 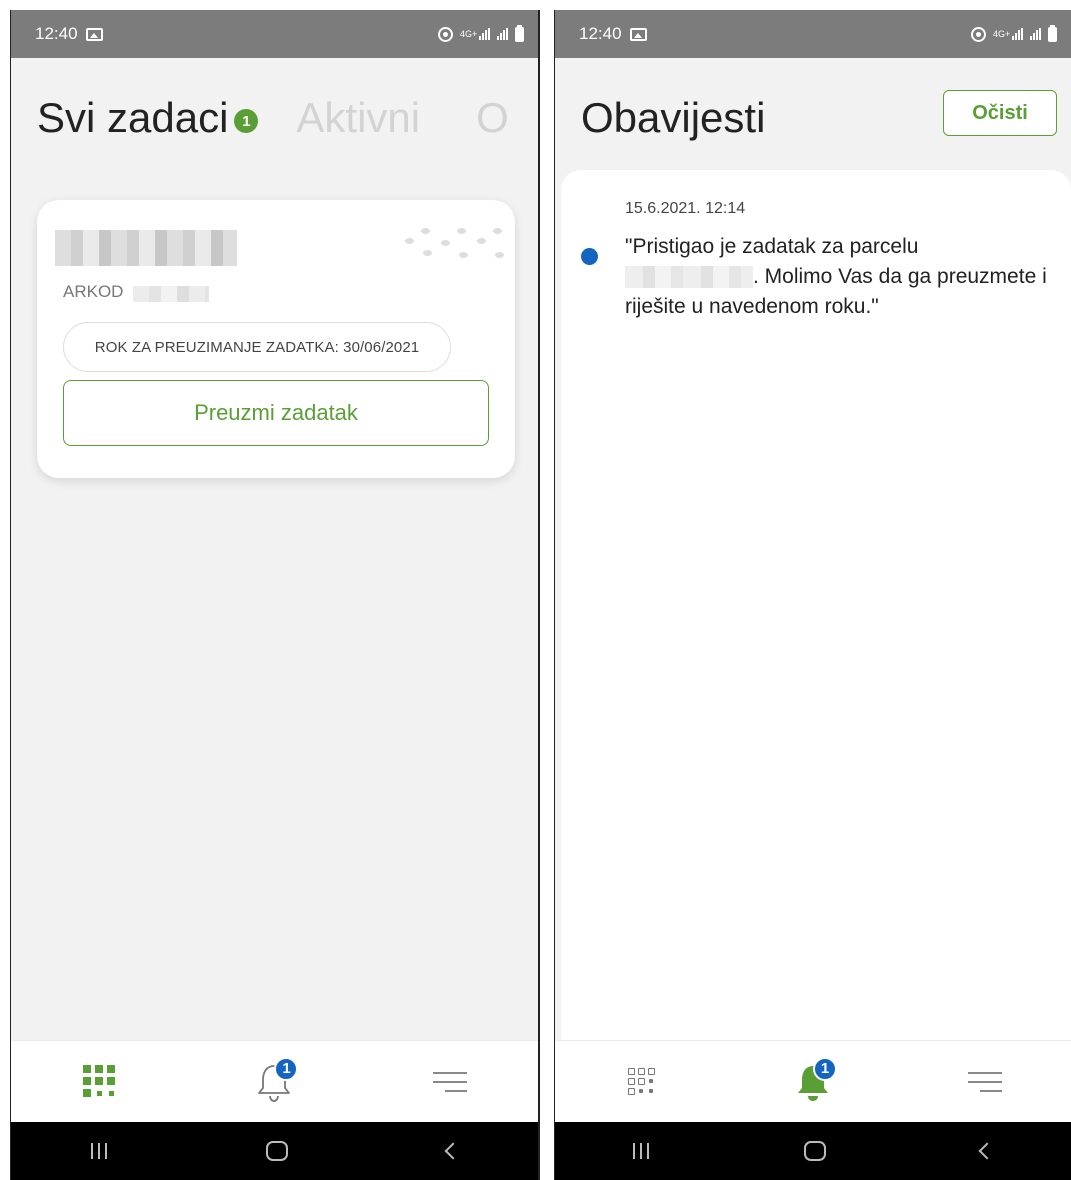 I want to click on deadline-chip: ROK ZA PREUZIMANJE ZADATKA: 30/06/2021, so click(x=257, y=347).